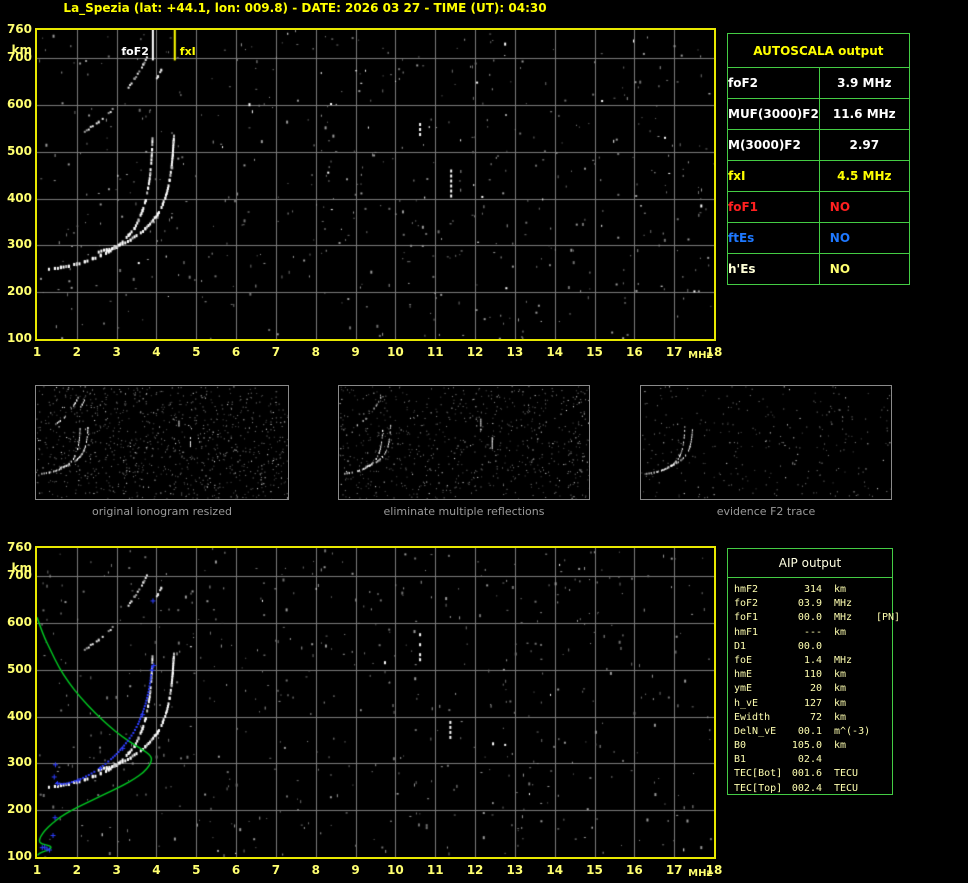  I want to click on autoscala-param-label: ftEs, so click(773, 238).